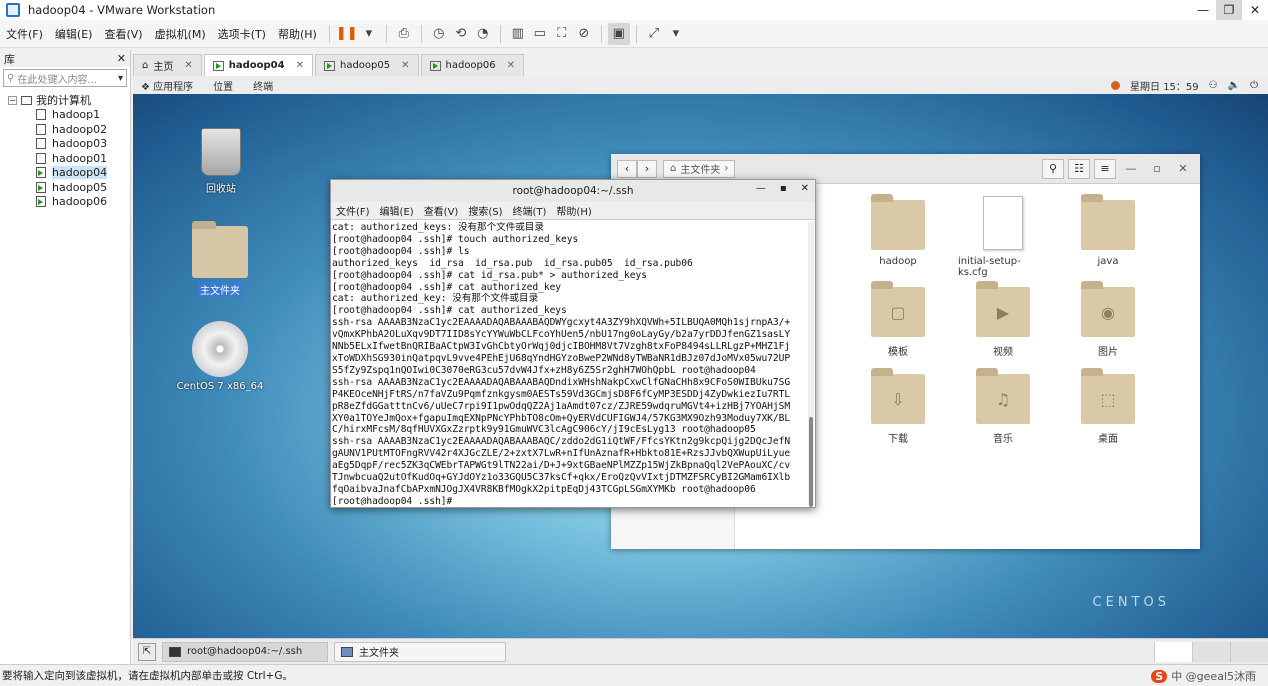 The height and width of the screenshot is (686, 1268). What do you see at coordinates (441, 210) in the screenshot?
I see `terminal-menu-view: 查看(V)` at bounding box center [441, 210].